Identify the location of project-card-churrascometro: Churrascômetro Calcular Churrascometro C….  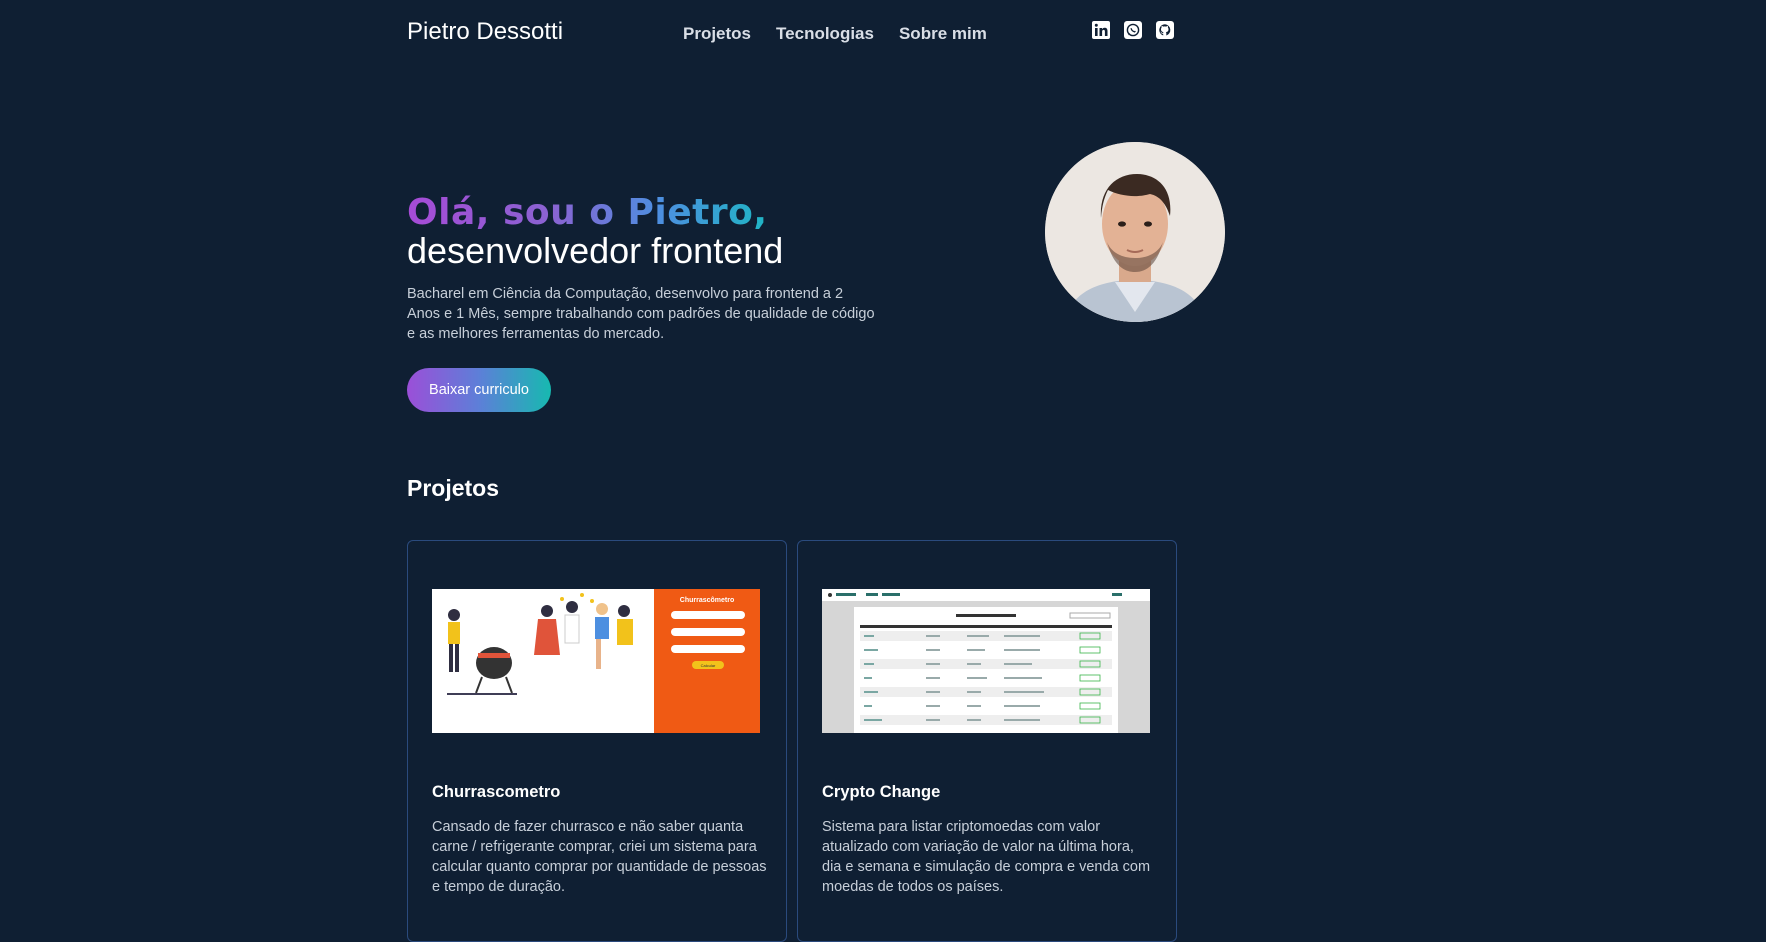
(597, 741).